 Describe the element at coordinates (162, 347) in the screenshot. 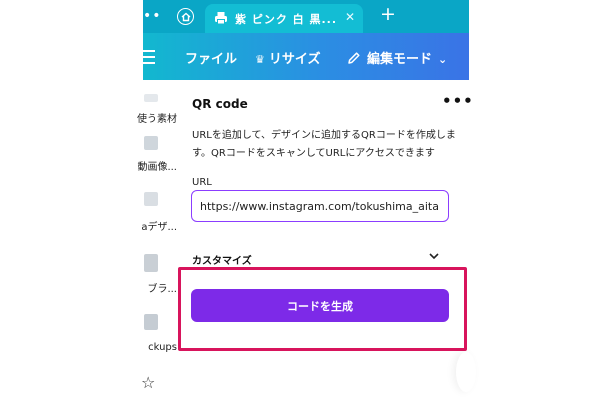

I see `rail-item-label: ckups` at that location.